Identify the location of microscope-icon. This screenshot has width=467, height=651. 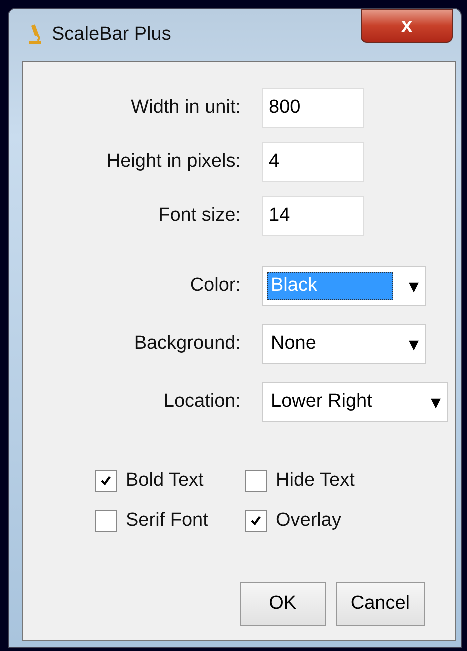
(35, 35).